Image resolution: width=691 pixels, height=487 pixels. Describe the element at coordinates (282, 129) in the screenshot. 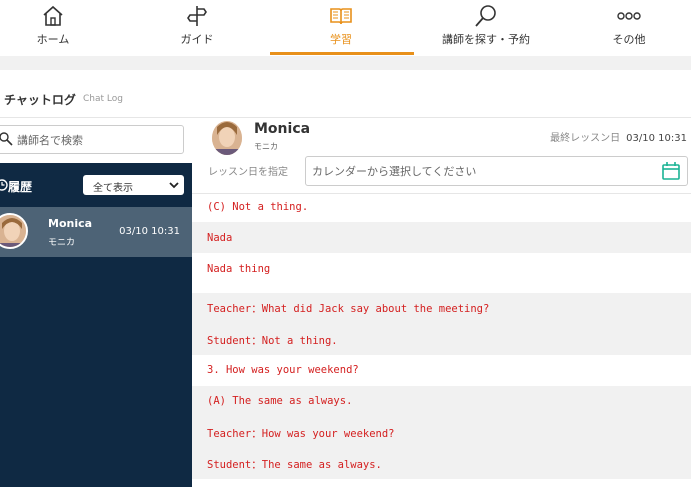

I see `teacher-name: Monica` at that location.